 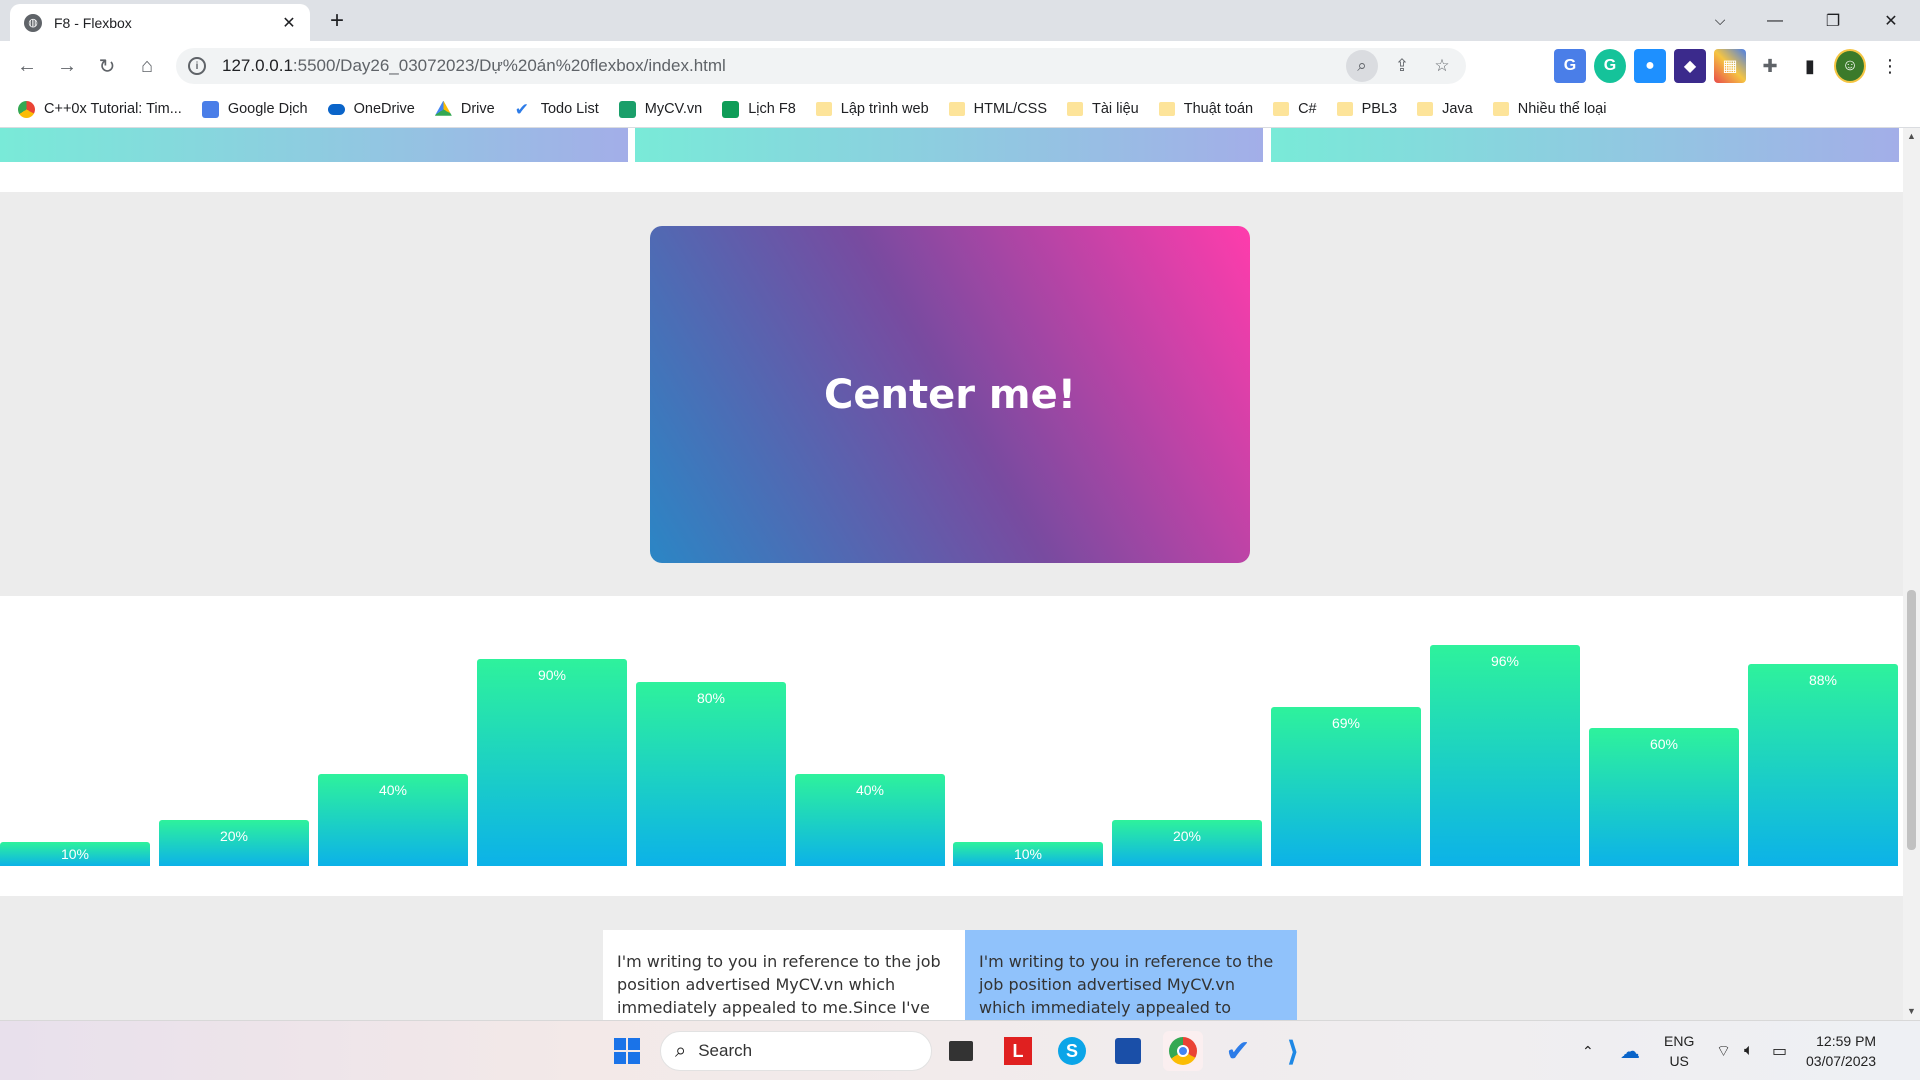 What do you see at coordinates (1379, 109) in the screenshot?
I see `bookmark-label: PBL3` at bounding box center [1379, 109].